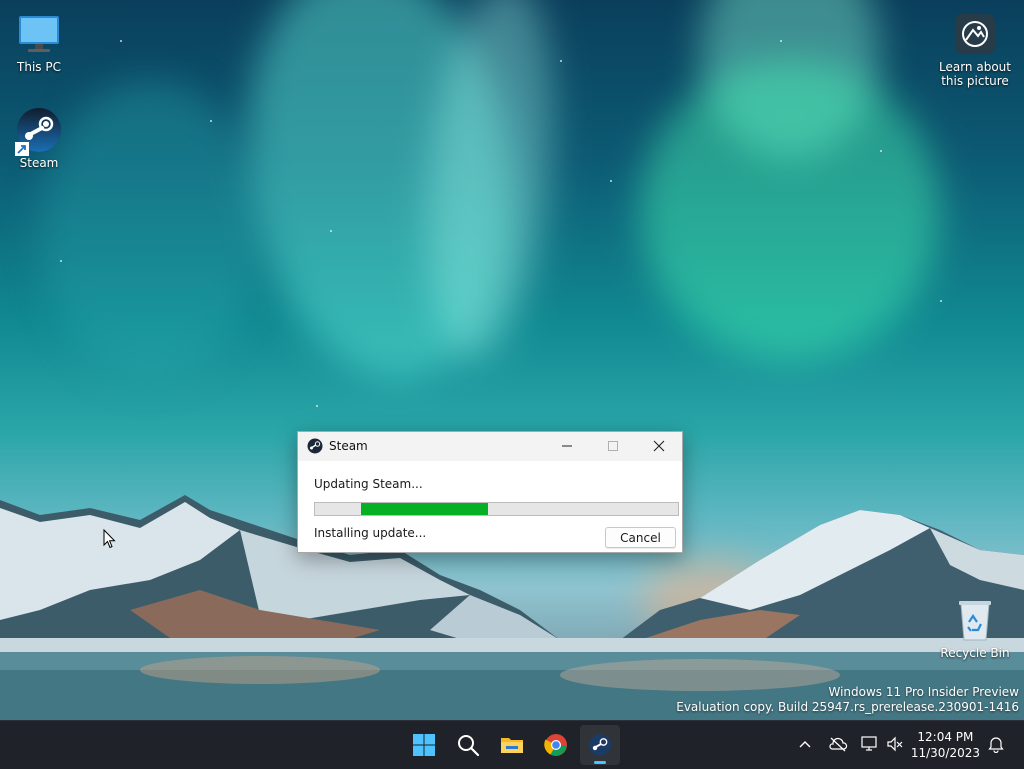 This screenshot has width=1024, height=769. Describe the element at coordinates (109, 539) in the screenshot. I see `mouse-cursor-icon` at that location.